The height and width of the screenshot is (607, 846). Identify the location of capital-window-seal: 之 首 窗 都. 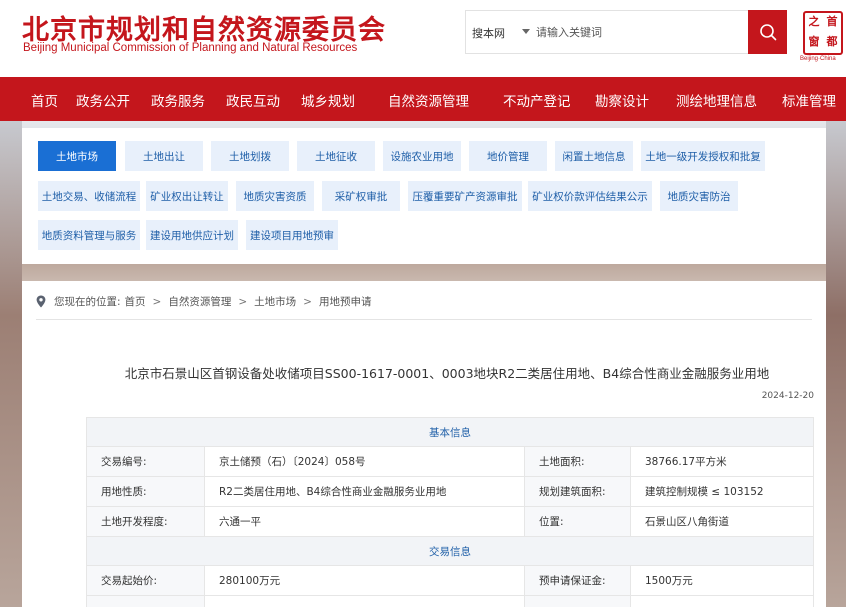
(823, 33).